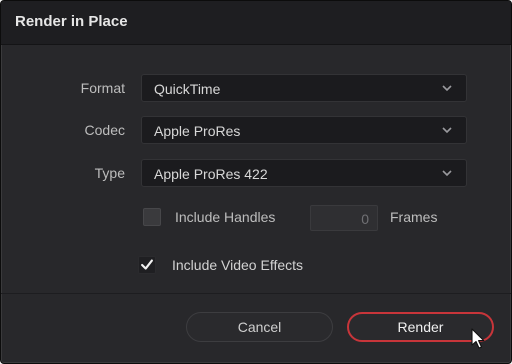 The height and width of the screenshot is (364, 512). What do you see at coordinates (304, 173) in the screenshot?
I see `type-select: Apple ProRes 422` at bounding box center [304, 173].